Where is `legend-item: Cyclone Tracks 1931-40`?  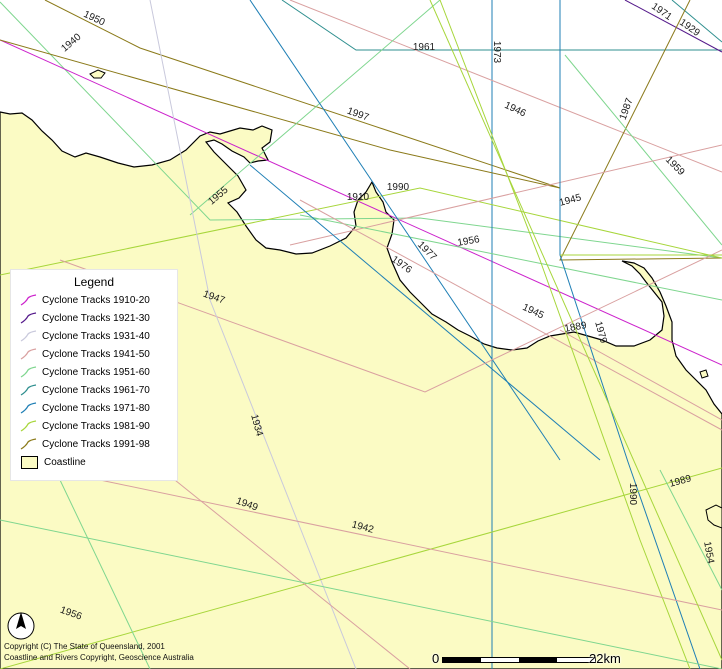
legend-item: Cyclone Tracks 1931-40 is located at coordinates (94, 336).